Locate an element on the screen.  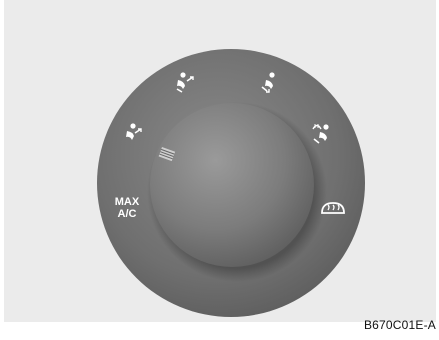
figure-code-label: B670C01E-A is located at coordinates (399, 325).